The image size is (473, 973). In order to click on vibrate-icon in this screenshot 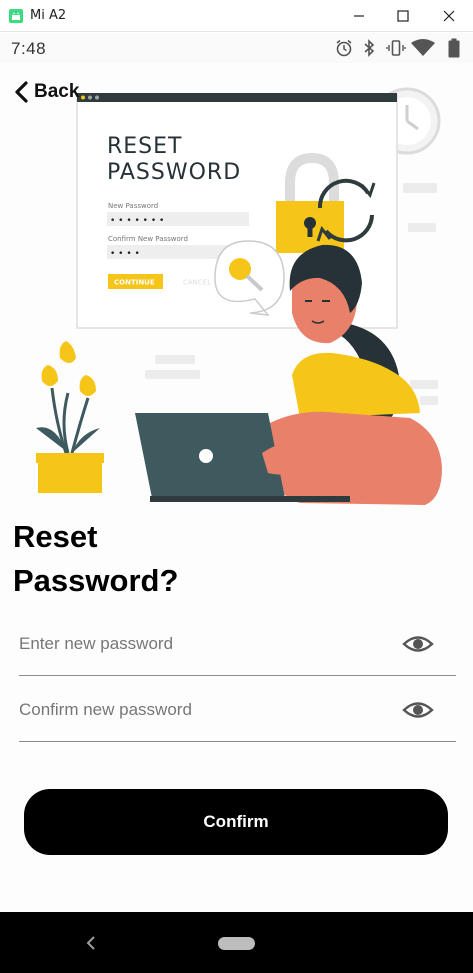, I will do `click(396, 48)`.